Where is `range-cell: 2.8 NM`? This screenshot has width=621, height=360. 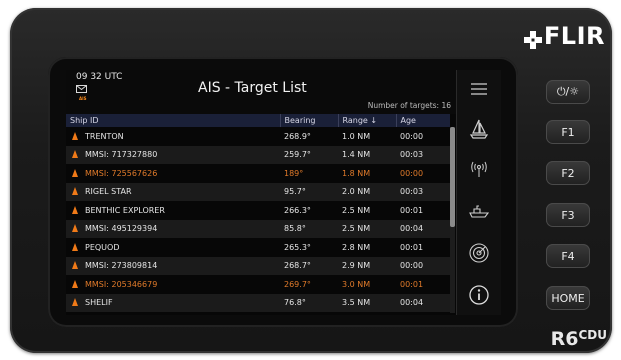 range-cell: 2.8 NM is located at coordinates (367, 247).